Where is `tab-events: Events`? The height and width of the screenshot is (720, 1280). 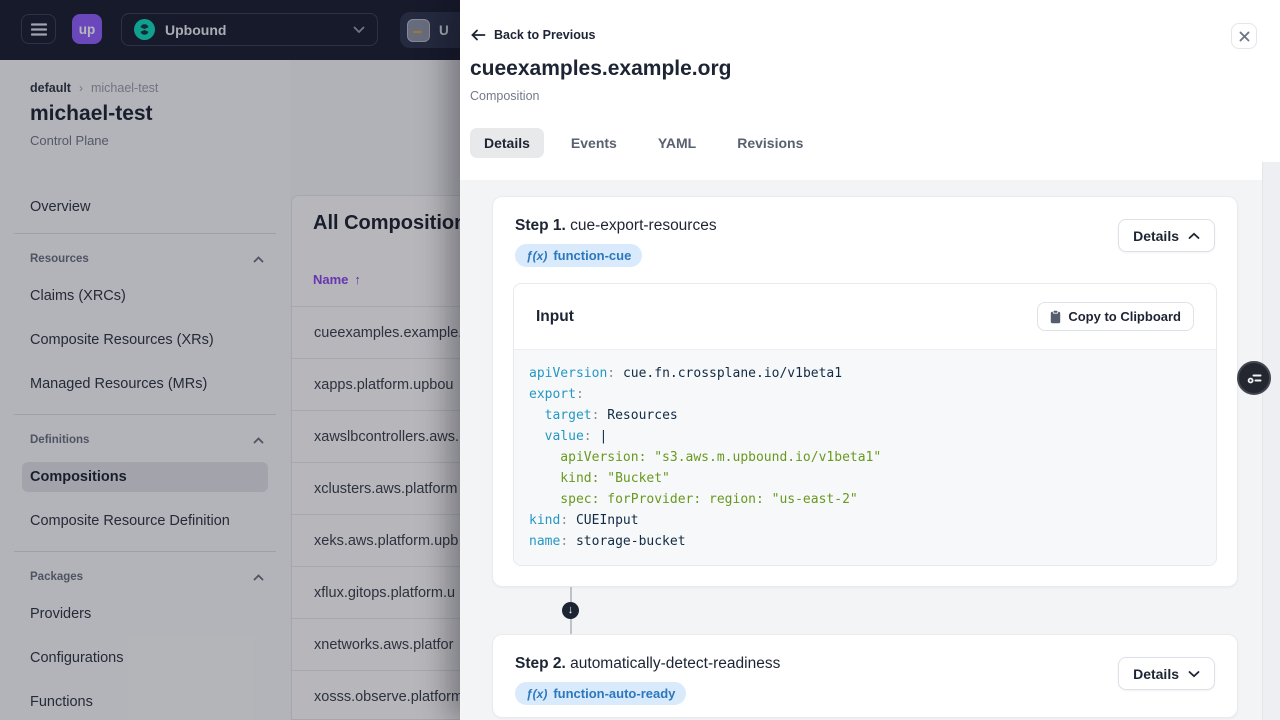
tab-events: Events is located at coordinates (594, 143).